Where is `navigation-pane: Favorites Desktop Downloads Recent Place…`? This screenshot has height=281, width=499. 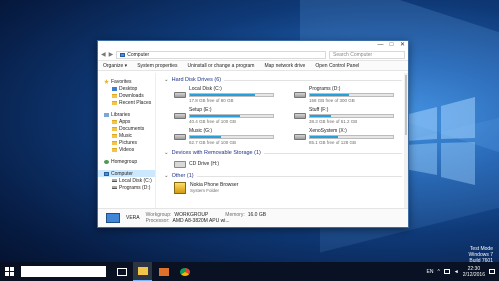
navigation-pane: Favorites Desktop Downloads Recent Place… is located at coordinates (127, 150).